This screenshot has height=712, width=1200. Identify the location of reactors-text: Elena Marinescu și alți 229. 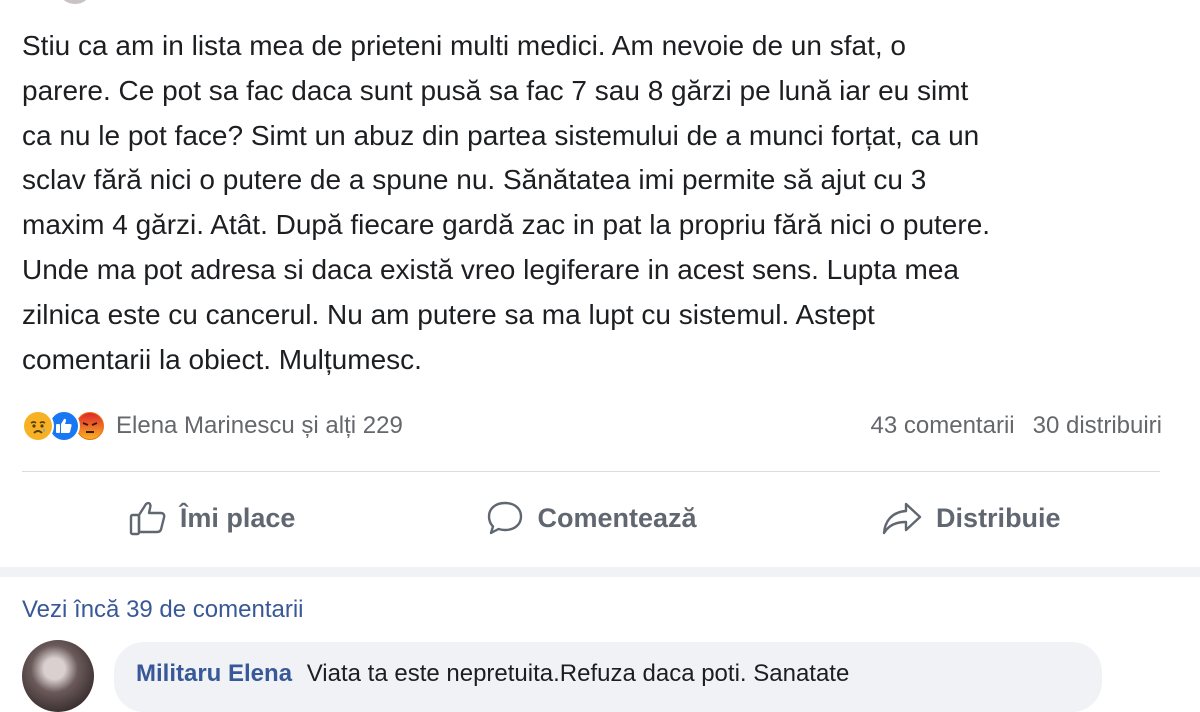
(259, 426).